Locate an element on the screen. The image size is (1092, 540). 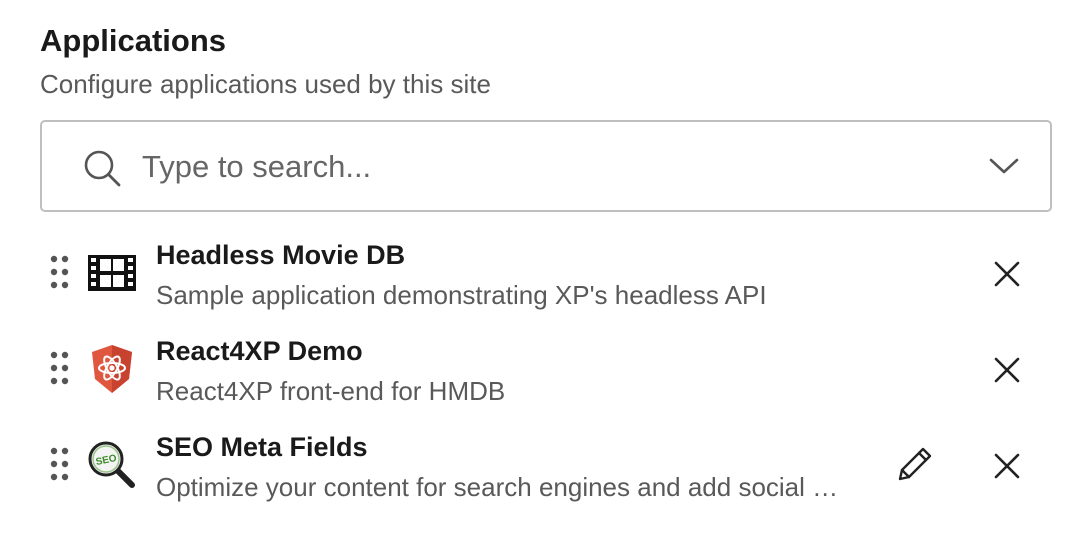
chevron-down-icon is located at coordinates (1004, 166).